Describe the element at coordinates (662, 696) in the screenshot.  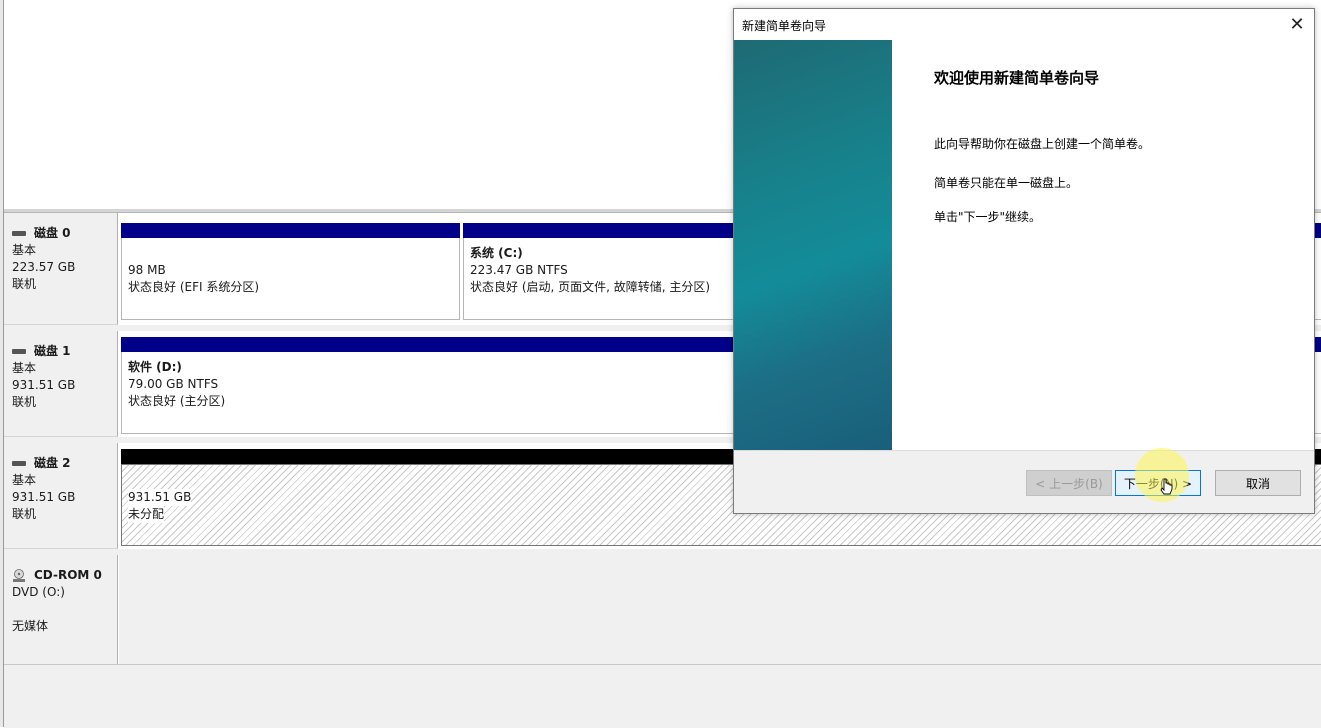
I see `status-strip` at that location.